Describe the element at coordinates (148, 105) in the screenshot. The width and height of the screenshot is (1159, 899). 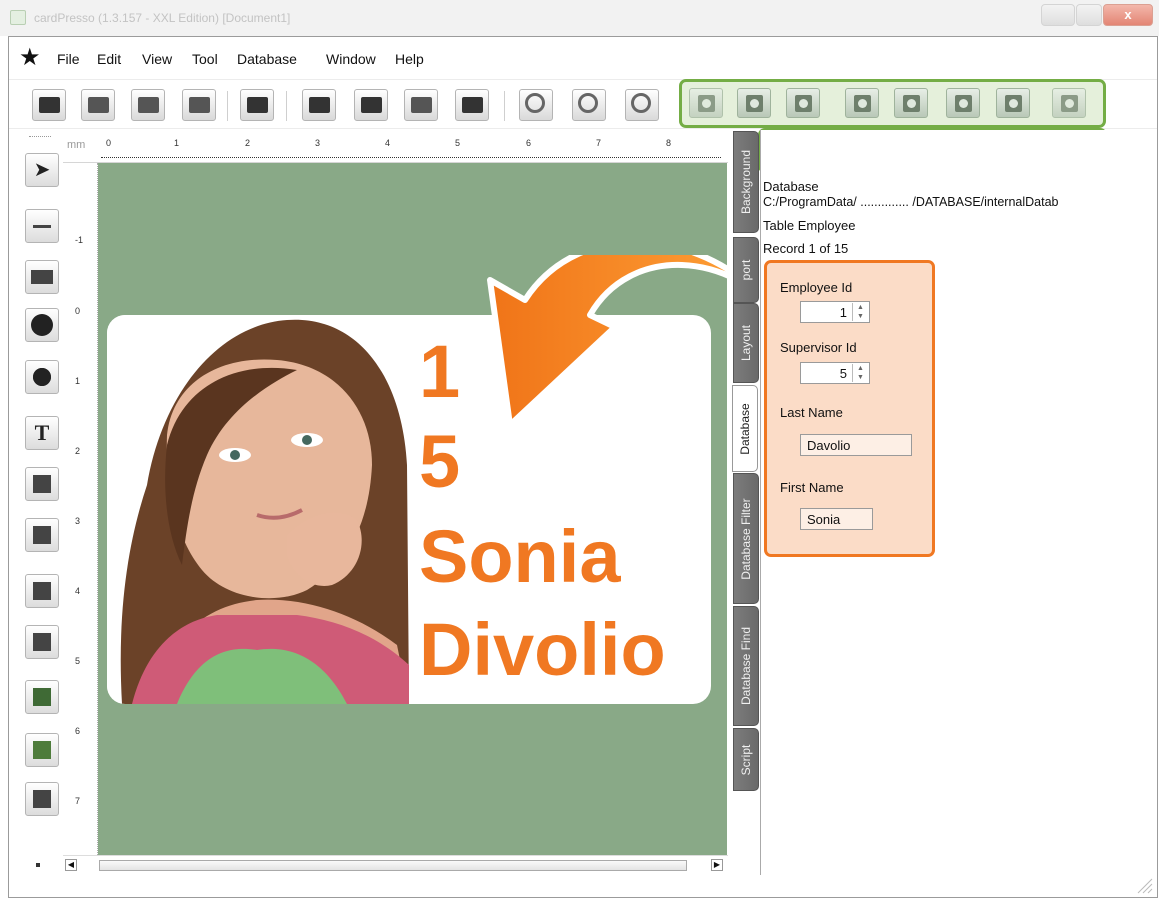
I see `print-back-button` at that location.